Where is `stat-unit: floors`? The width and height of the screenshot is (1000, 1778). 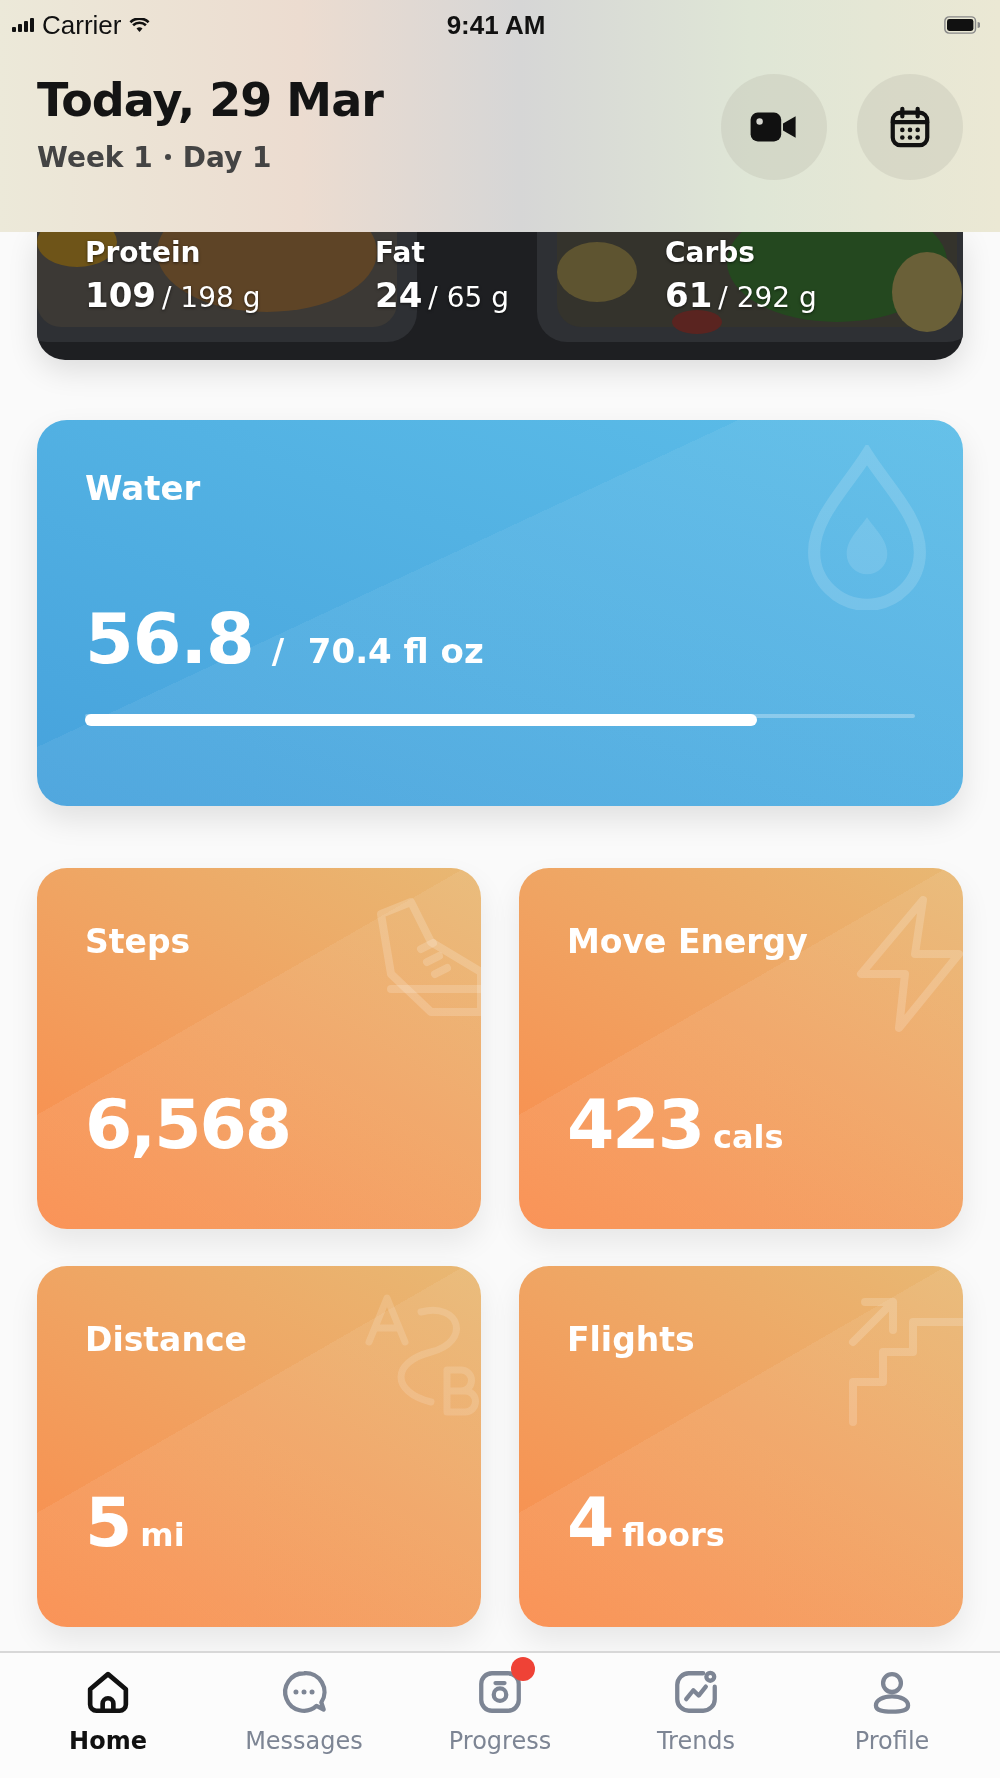 stat-unit: floors is located at coordinates (673, 1535).